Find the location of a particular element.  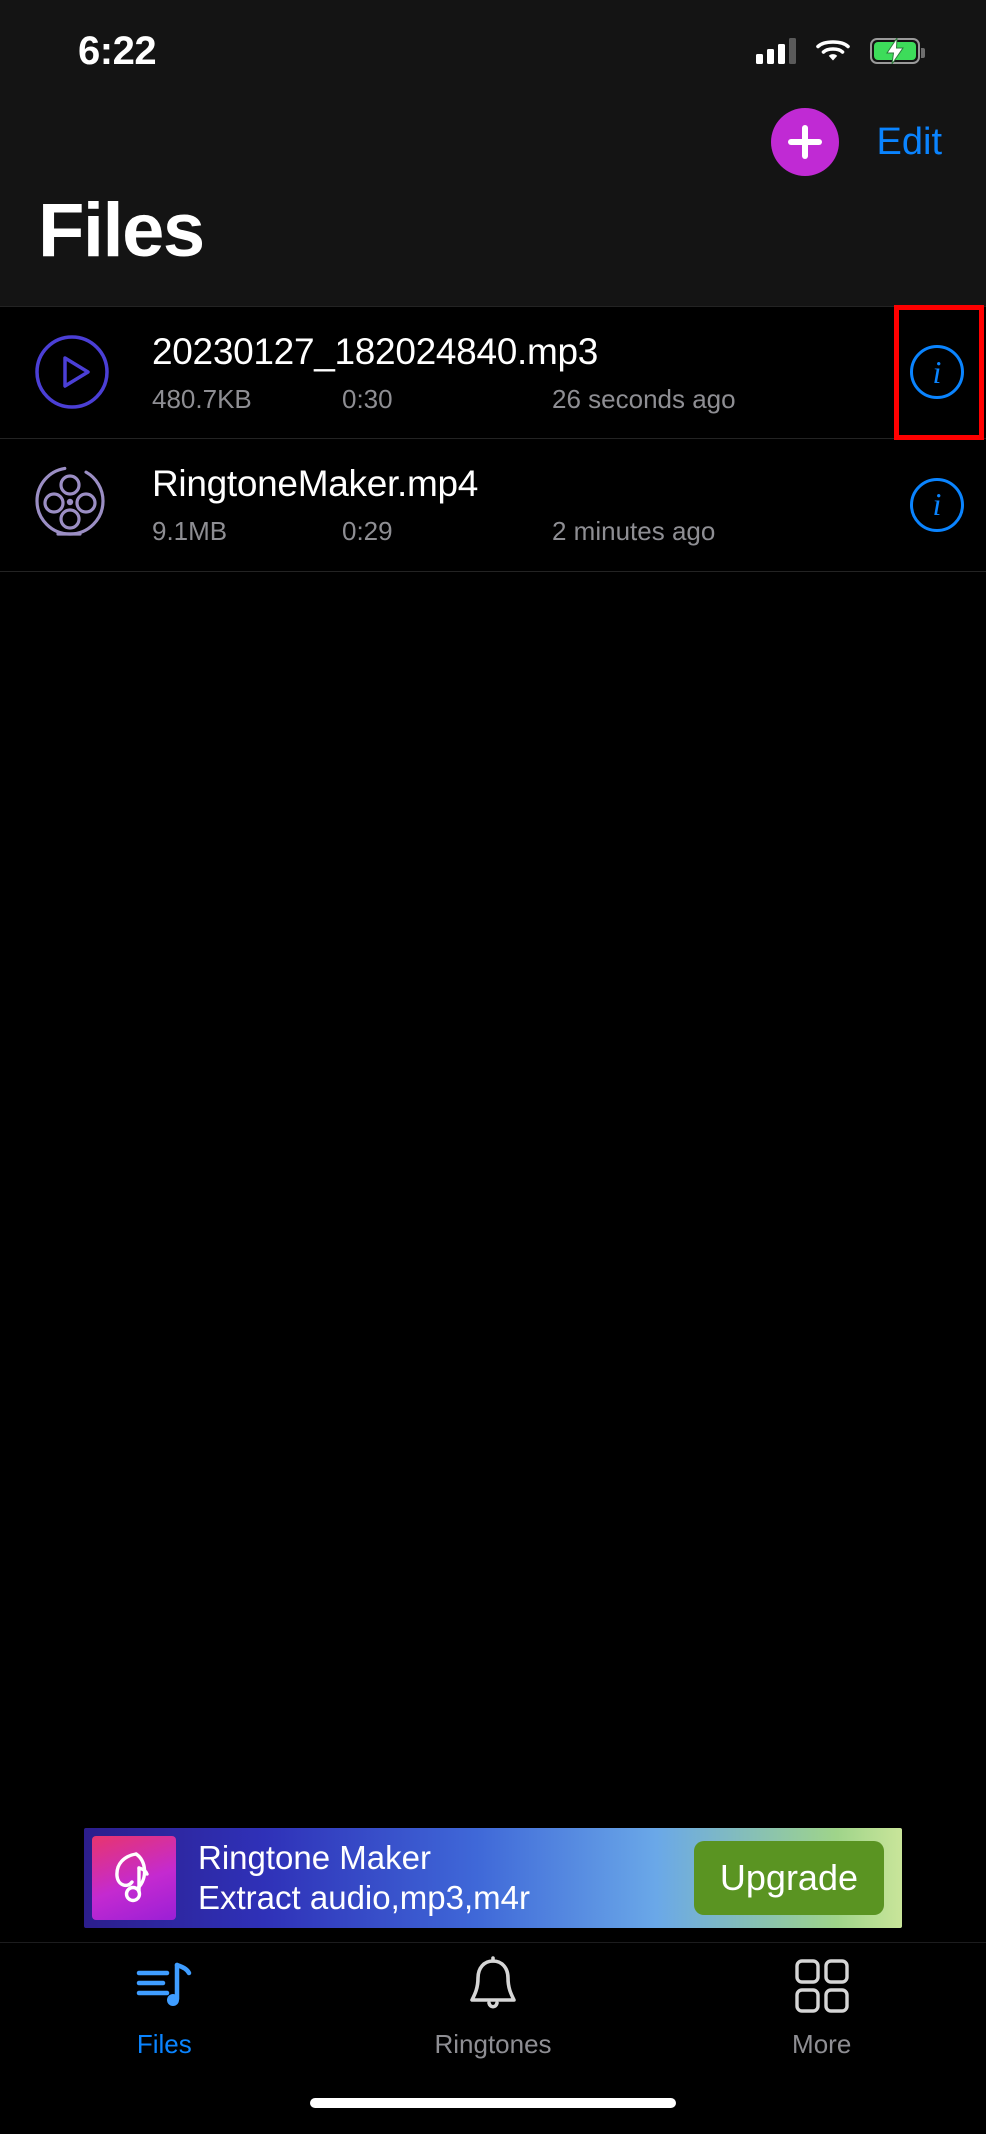

tab-label: Ringtones is located at coordinates (493, 2044).